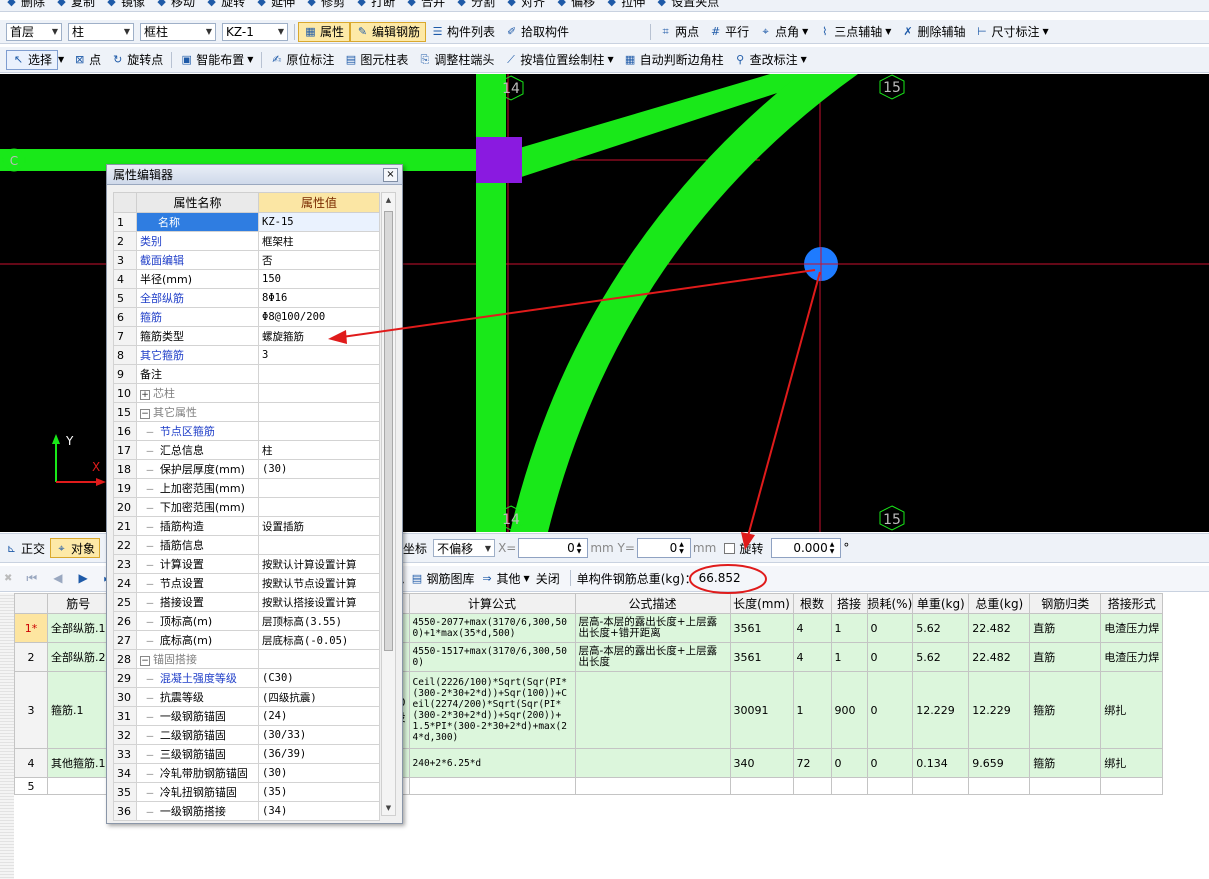 The height and width of the screenshot is (879, 1209). Describe the element at coordinates (78, 763) in the screenshot. I see `bar-no: 其他箍筋.1` at that location.